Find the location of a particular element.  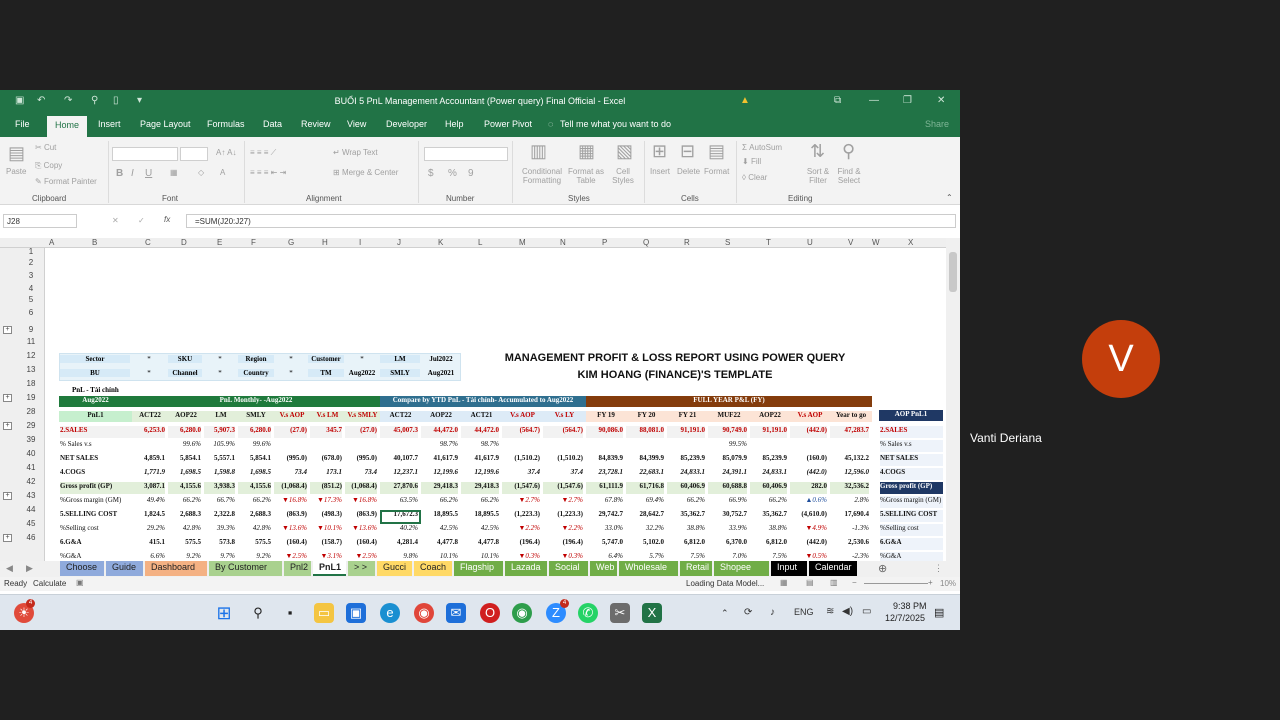

table-cell: ▼16.8% is located at coordinates (361, 502).